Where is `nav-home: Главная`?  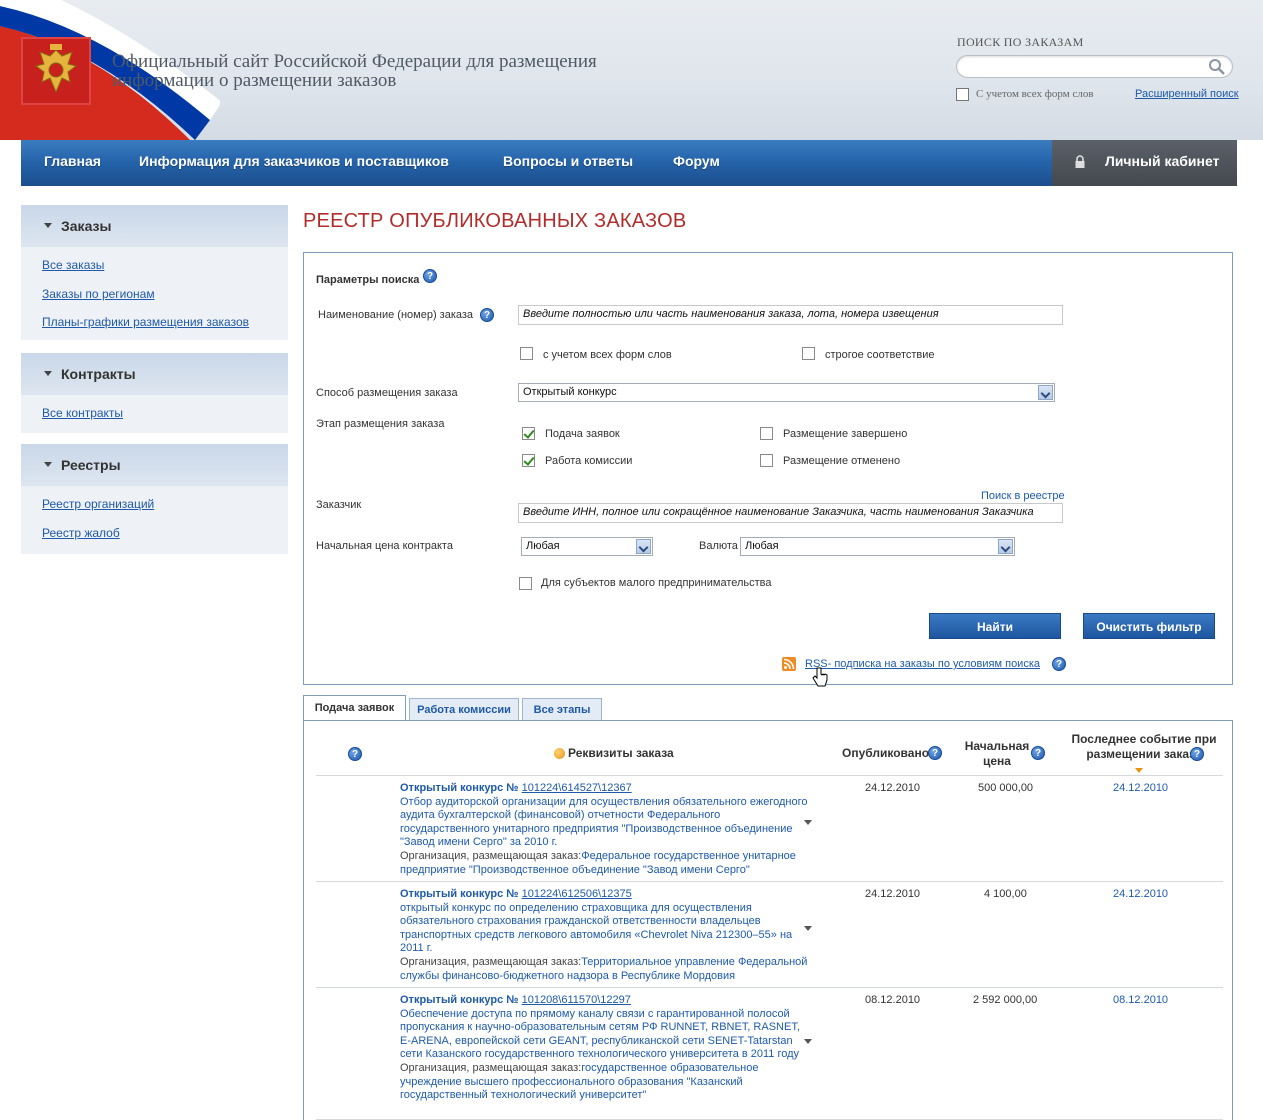 nav-home: Главная is located at coordinates (72, 161).